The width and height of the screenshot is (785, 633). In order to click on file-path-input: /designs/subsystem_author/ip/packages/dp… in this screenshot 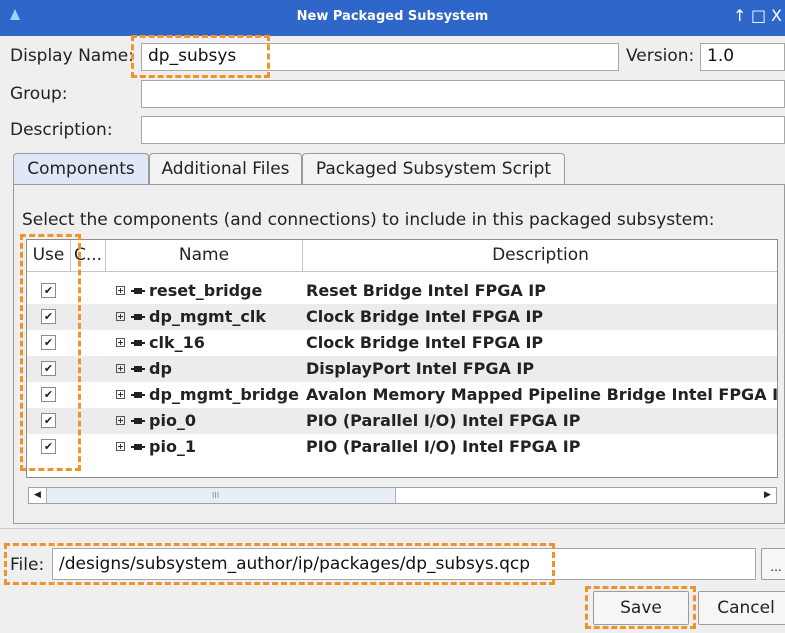, I will do `click(404, 564)`.